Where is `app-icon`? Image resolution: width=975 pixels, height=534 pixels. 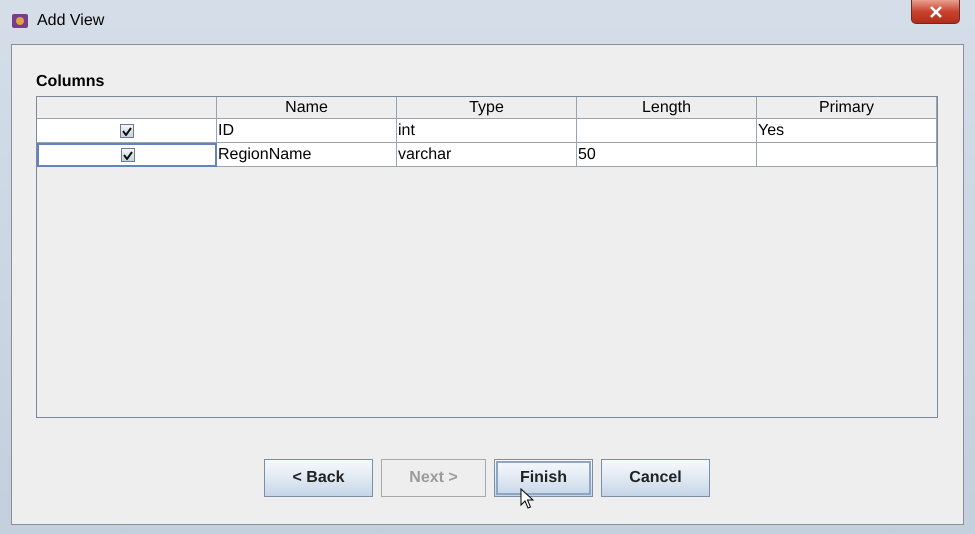
app-icon is located at coordinates (20, 21).